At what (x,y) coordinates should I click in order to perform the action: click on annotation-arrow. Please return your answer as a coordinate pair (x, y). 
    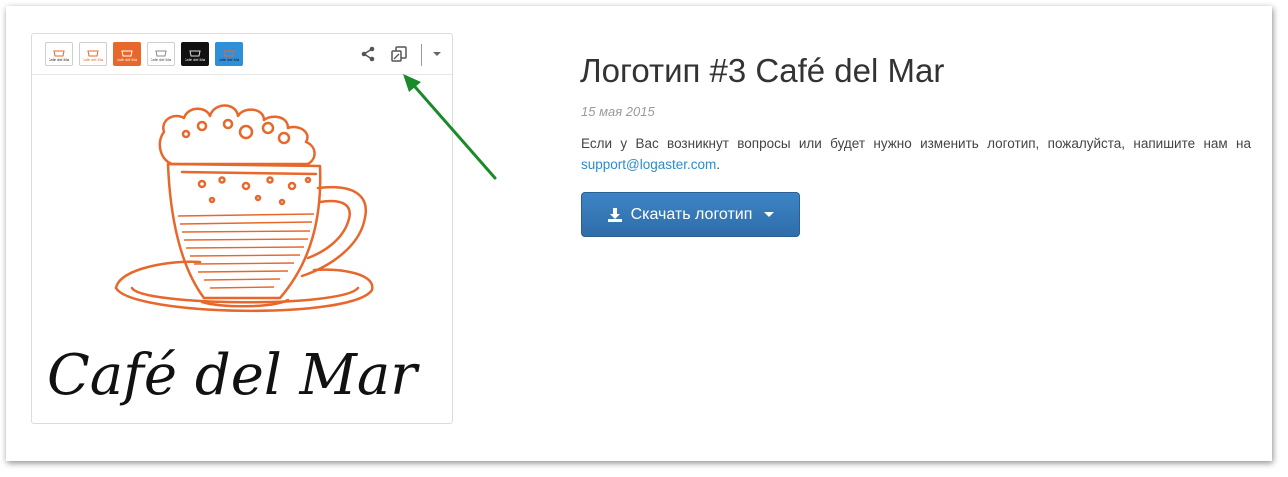
    Looking at the image, I should click on (450, 127).